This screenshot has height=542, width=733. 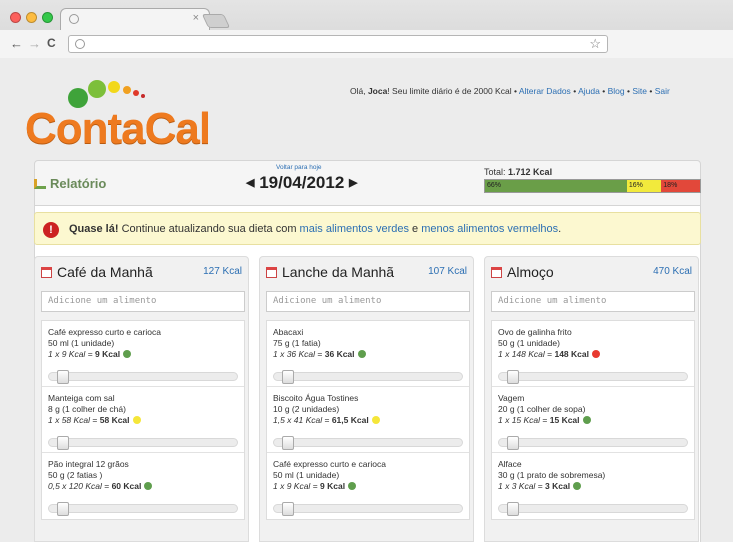 I want to click on meal-title: Café da Manhã, so click(x=105, y=272).